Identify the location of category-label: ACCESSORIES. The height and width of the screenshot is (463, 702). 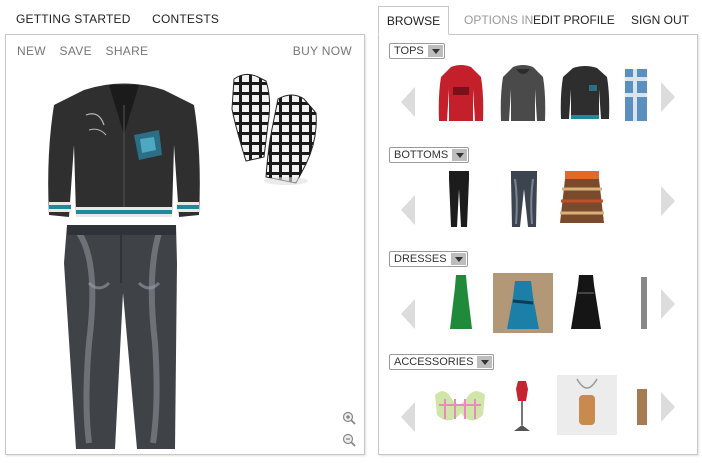
(434, 362).